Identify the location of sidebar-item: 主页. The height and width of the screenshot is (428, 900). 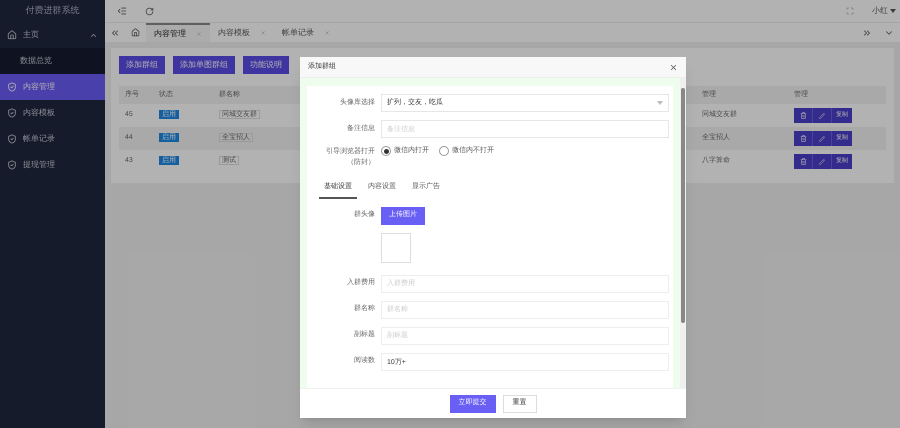
(52, 35).